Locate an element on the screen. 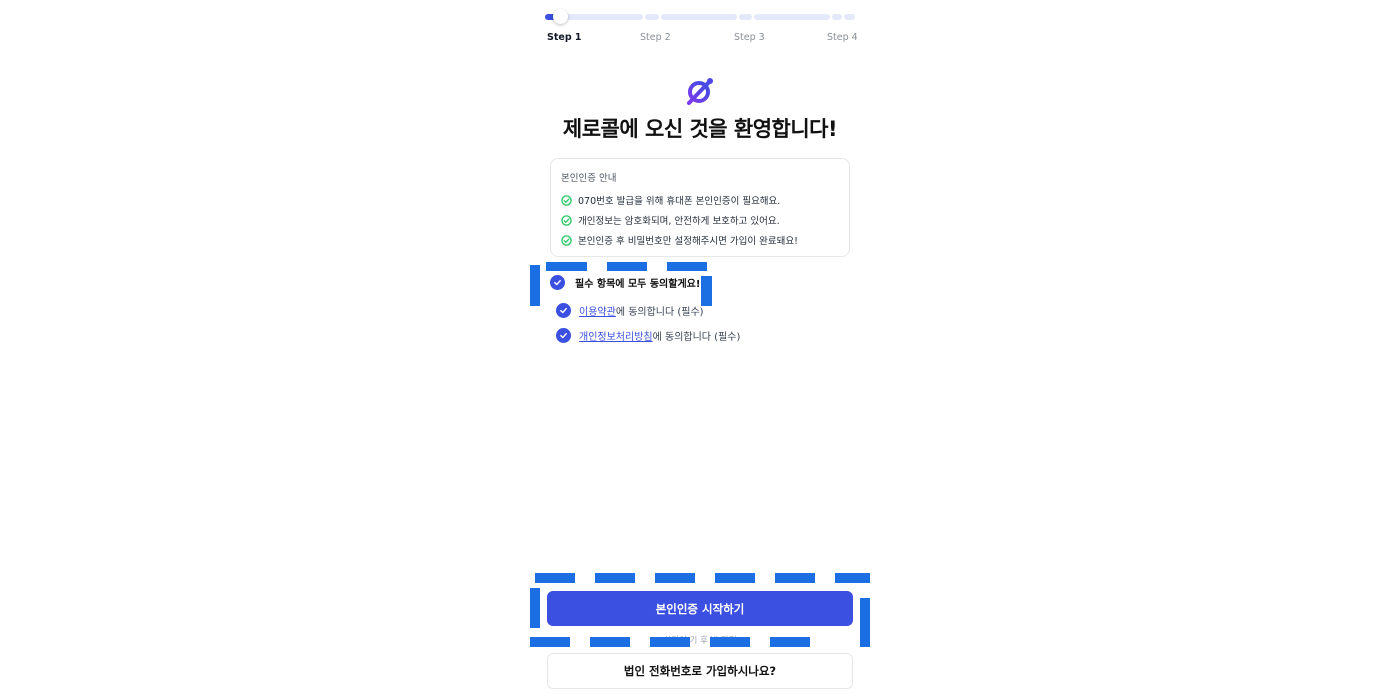  corporate-signup-button: 법인 전화번호로 가입하시나요? is located at coordinates (700, 671).